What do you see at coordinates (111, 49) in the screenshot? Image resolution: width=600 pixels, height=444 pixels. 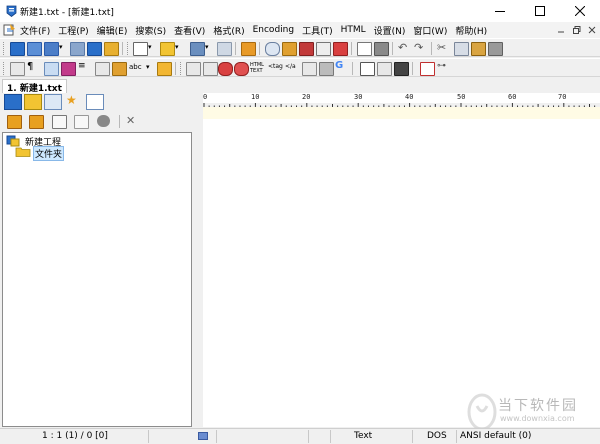 I see `save-all-icon` at bounding box center [111, 49].